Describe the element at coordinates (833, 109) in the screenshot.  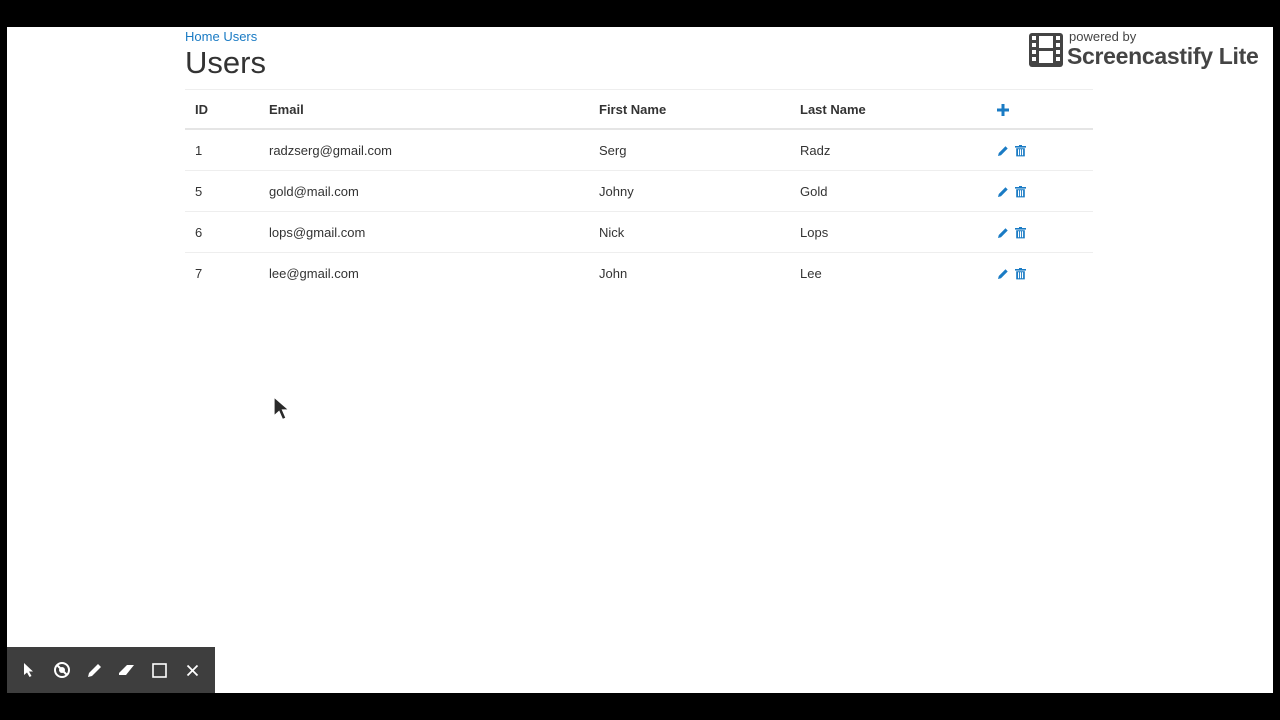
I see `column-header-last-name: Last Name` at that location.